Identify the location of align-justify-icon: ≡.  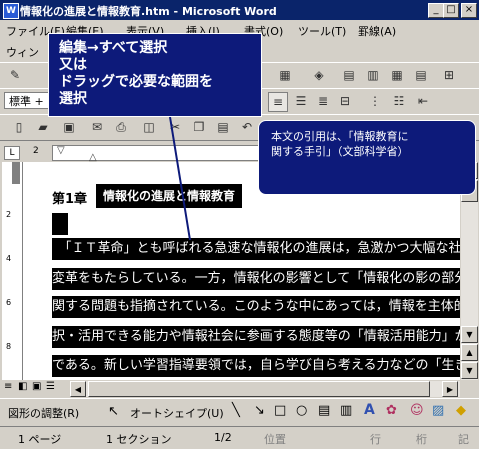
(278, 102).